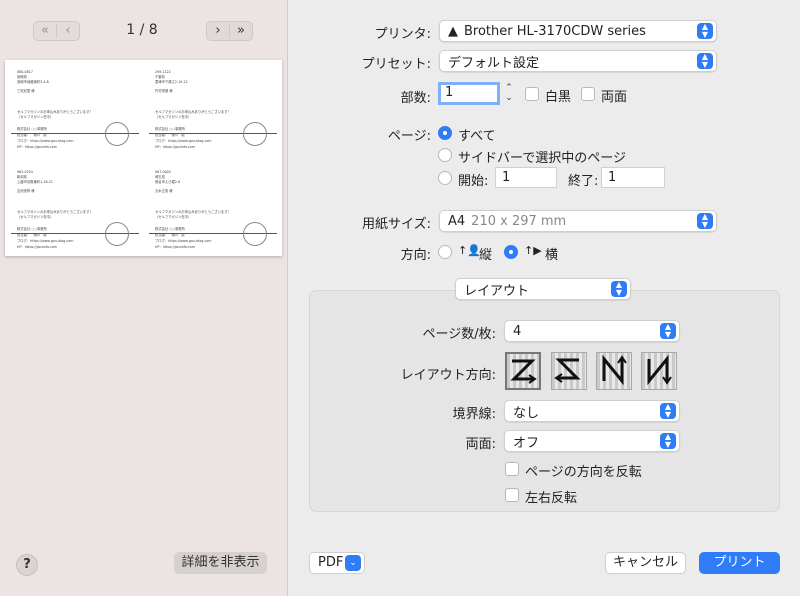 This screenshot has height=596, width=800. I want to click on two-sided-label: 両面:, so click(480, 444).